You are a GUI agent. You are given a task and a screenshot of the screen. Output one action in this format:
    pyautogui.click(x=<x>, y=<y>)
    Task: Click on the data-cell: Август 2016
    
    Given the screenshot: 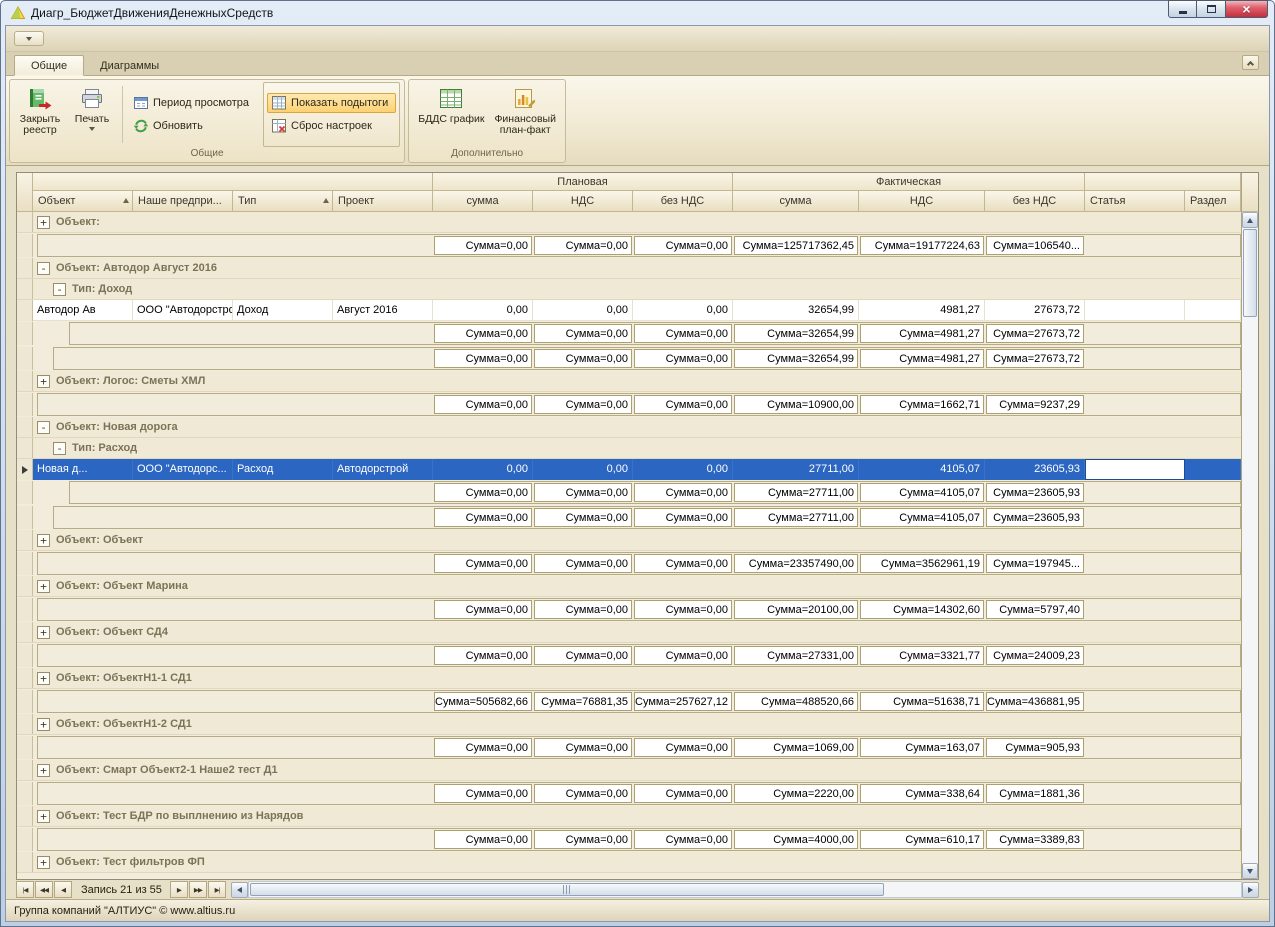 What is the action you would take?
    pyautogui.click(x=383, y=310)
    